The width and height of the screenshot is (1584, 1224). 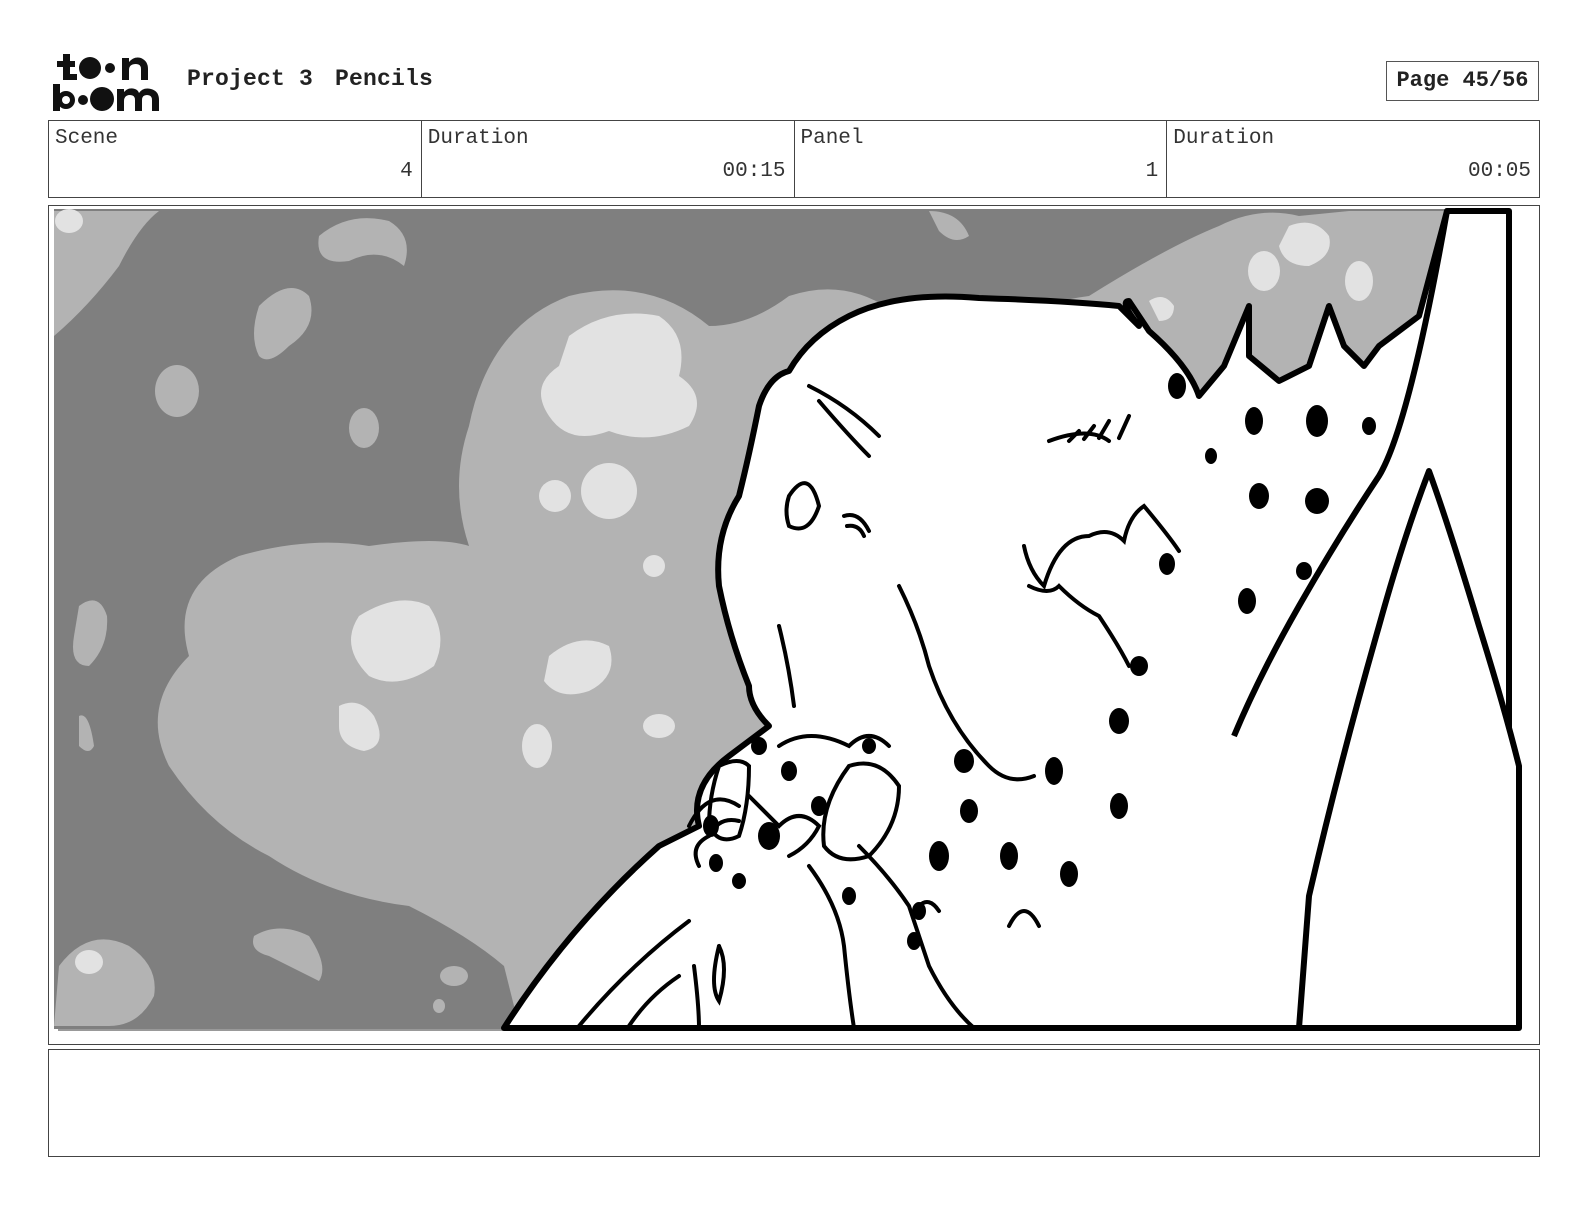 What do you see at coordinates (478, 138) in the screenshot?
I see `scene-duration-label: Duration` at bounding box center [478, 138].